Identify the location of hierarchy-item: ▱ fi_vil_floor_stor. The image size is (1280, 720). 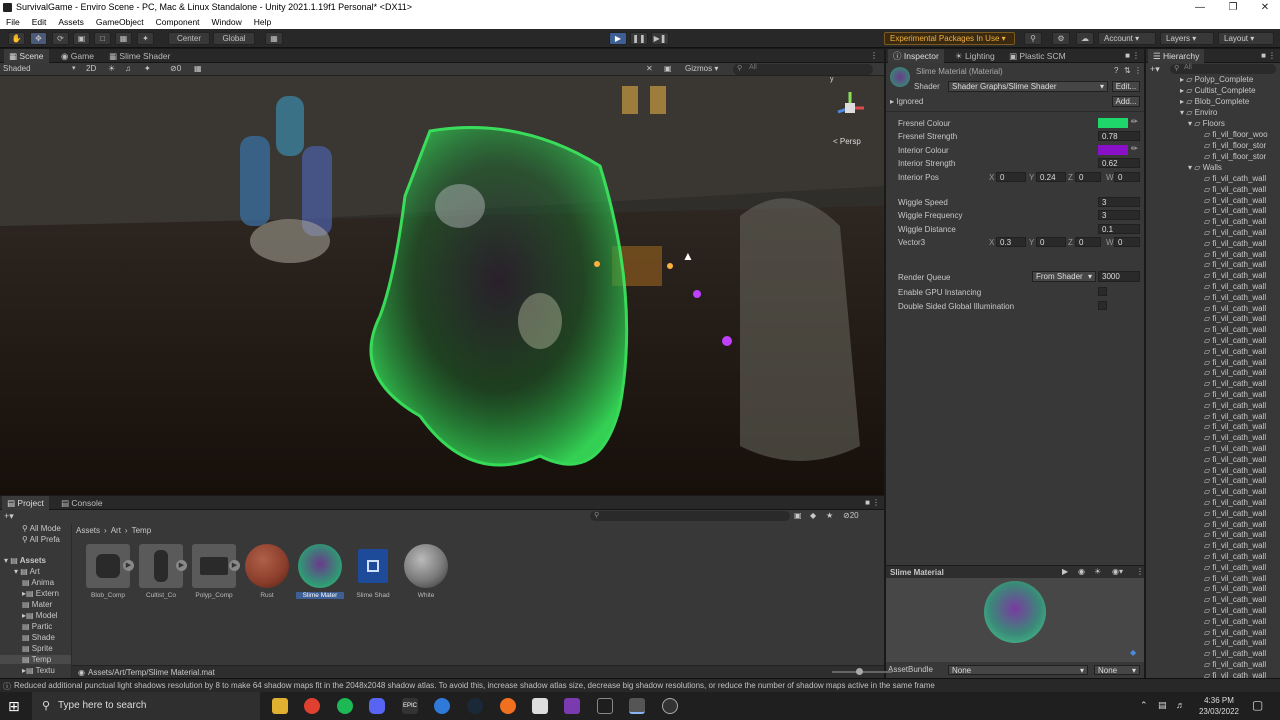
(1235, 145).